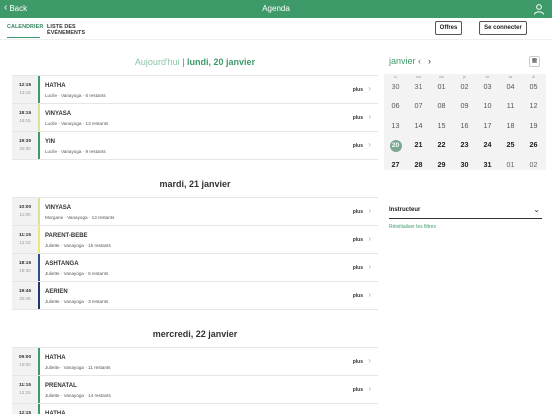  I want to click on start-time: 19:30, so click(25, 141).